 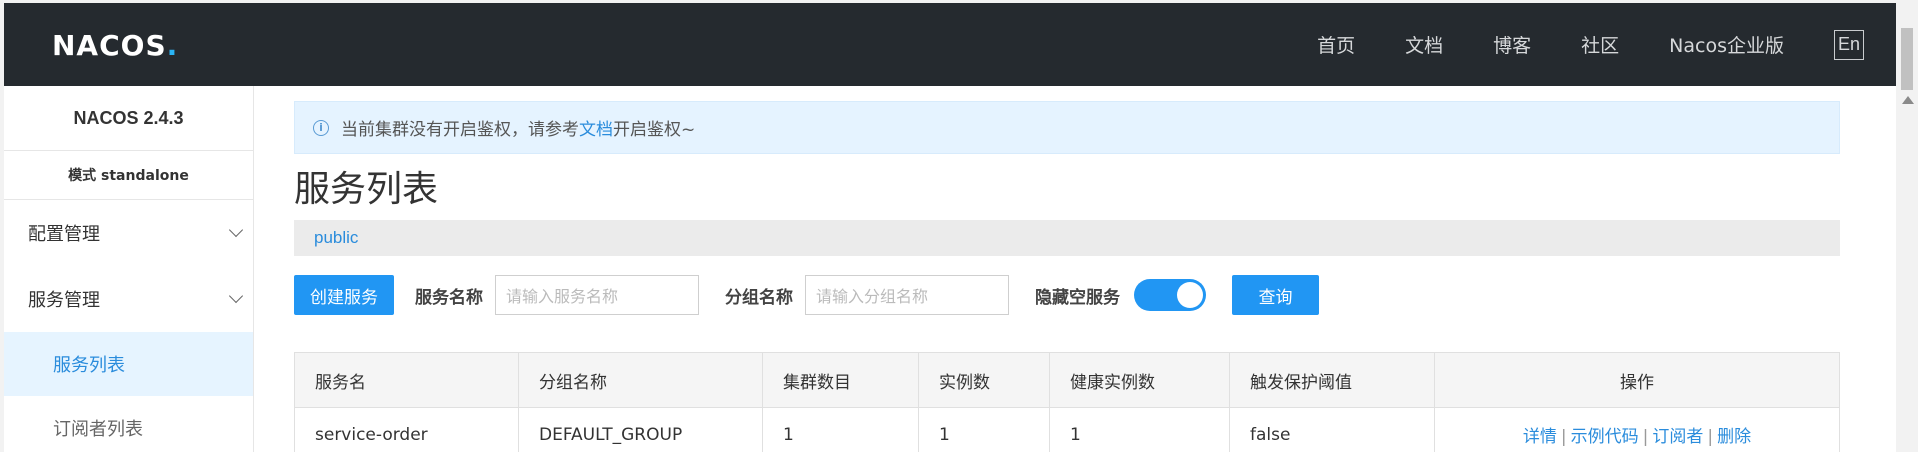 I want to click on cell-operations: 详情 | 示例代码 | 订阅者 | 删除, so click(x=1637, y=429).